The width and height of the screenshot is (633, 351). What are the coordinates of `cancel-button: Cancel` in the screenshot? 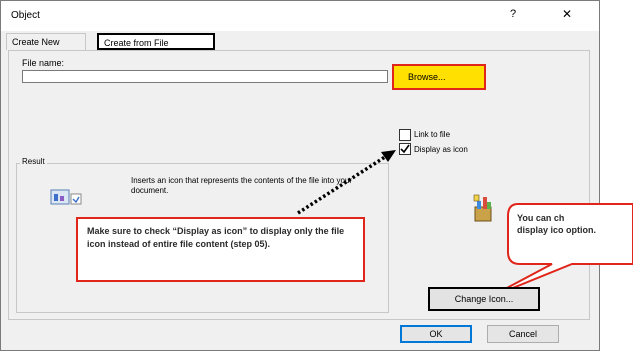 It's located at (523, 334).